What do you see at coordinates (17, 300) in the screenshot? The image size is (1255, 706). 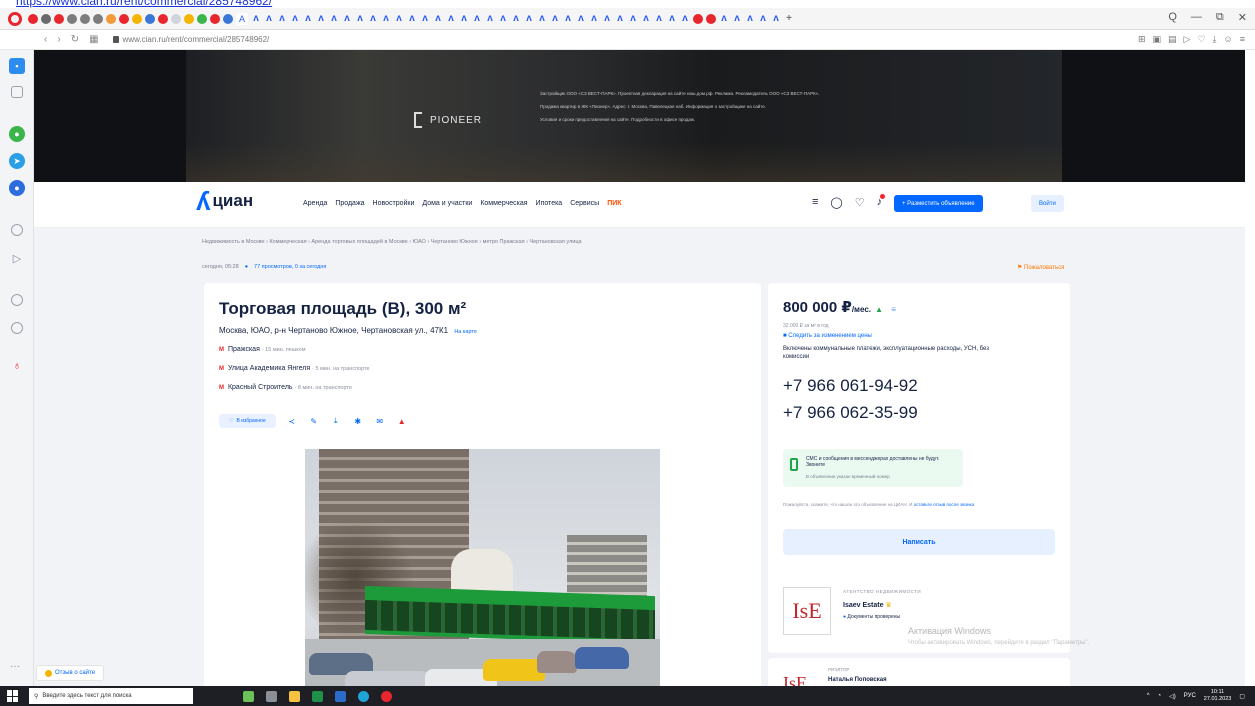 I see `clock-icon` at bounding box center [17, 300].